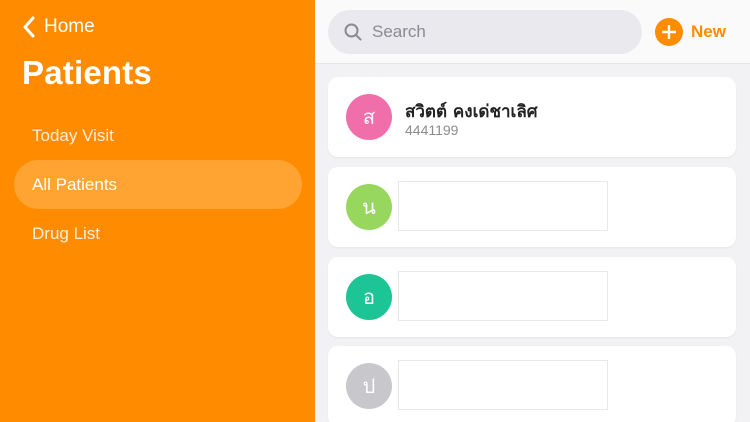 Image resolution: width=750 pixels, height=422 pixels. What do you see at coordinates (73, 135) in the screenshot?
I see `sidebar-item-label: Today Visit` at bounding box center [73, 135].